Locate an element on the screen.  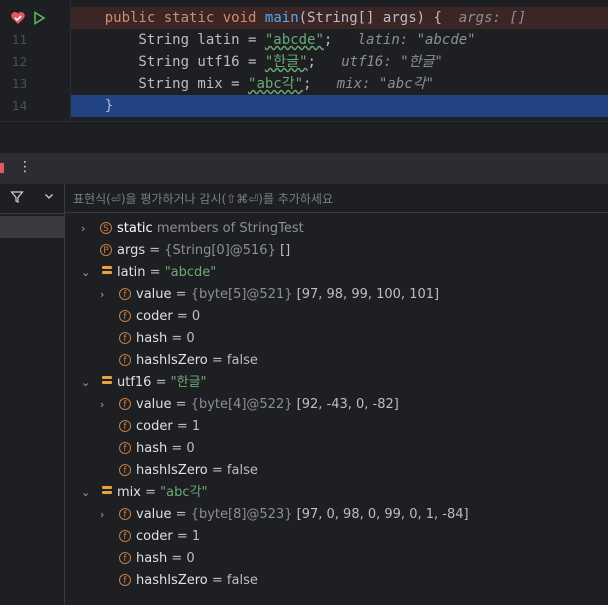
var-name: args is located at coordinates (131, 250).